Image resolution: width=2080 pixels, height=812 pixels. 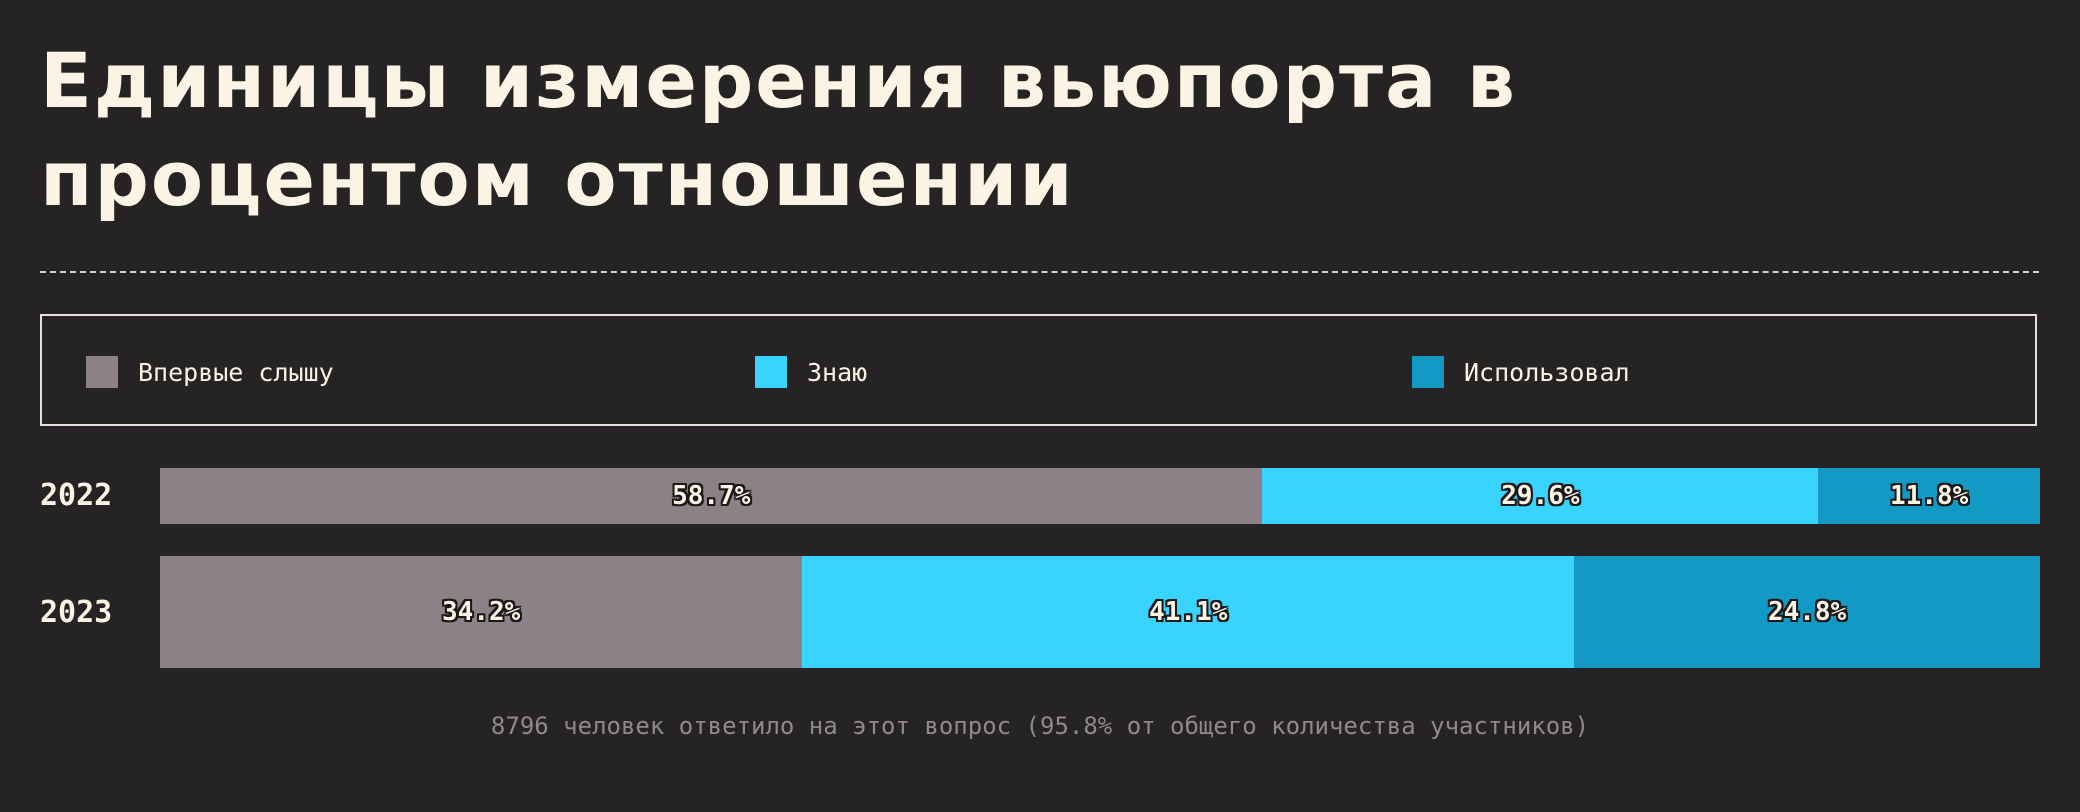 I want to click on bar-segment-2022-first-time: 58.7%, so click(x=711, y=496).